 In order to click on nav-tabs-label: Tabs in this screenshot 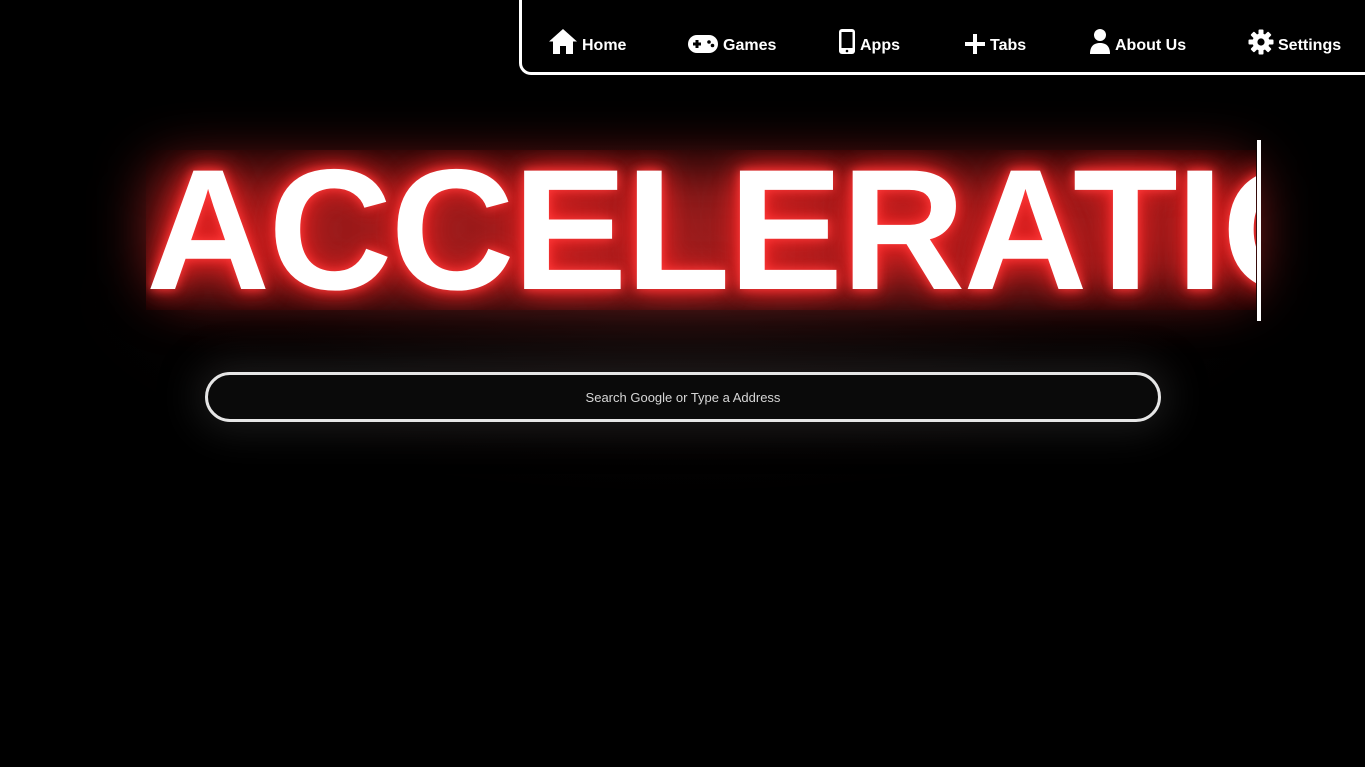, I will do `click(1008, 45)`.